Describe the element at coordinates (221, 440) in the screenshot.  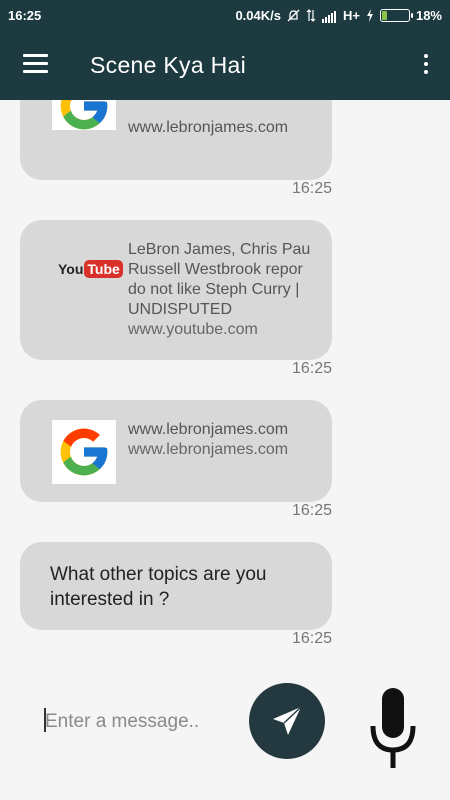
I see `link-text-block: www.lebronjames.com www.lebronjames.com` at that location.